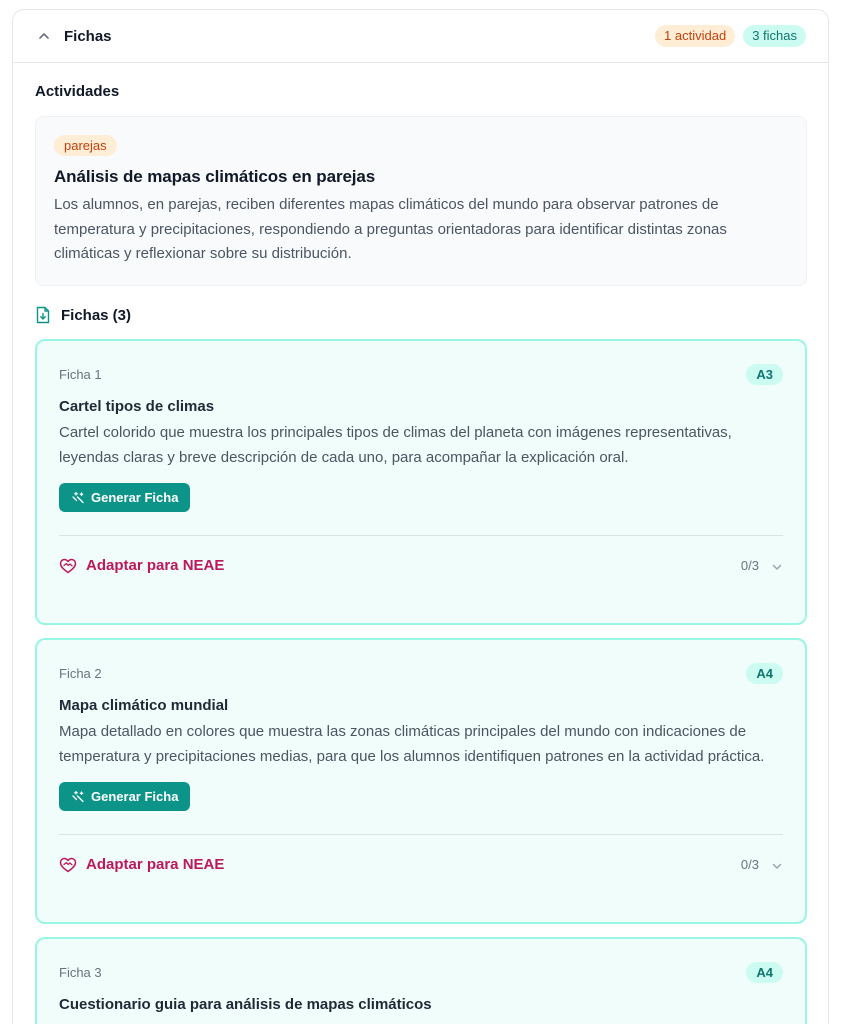 The width and height of the screenshot is (845, 1024). What do you see at coordinates (774, 36) in the screenshot?
I see `fichas-count-badge: 3 fichas` at bounding box center [774, 36].